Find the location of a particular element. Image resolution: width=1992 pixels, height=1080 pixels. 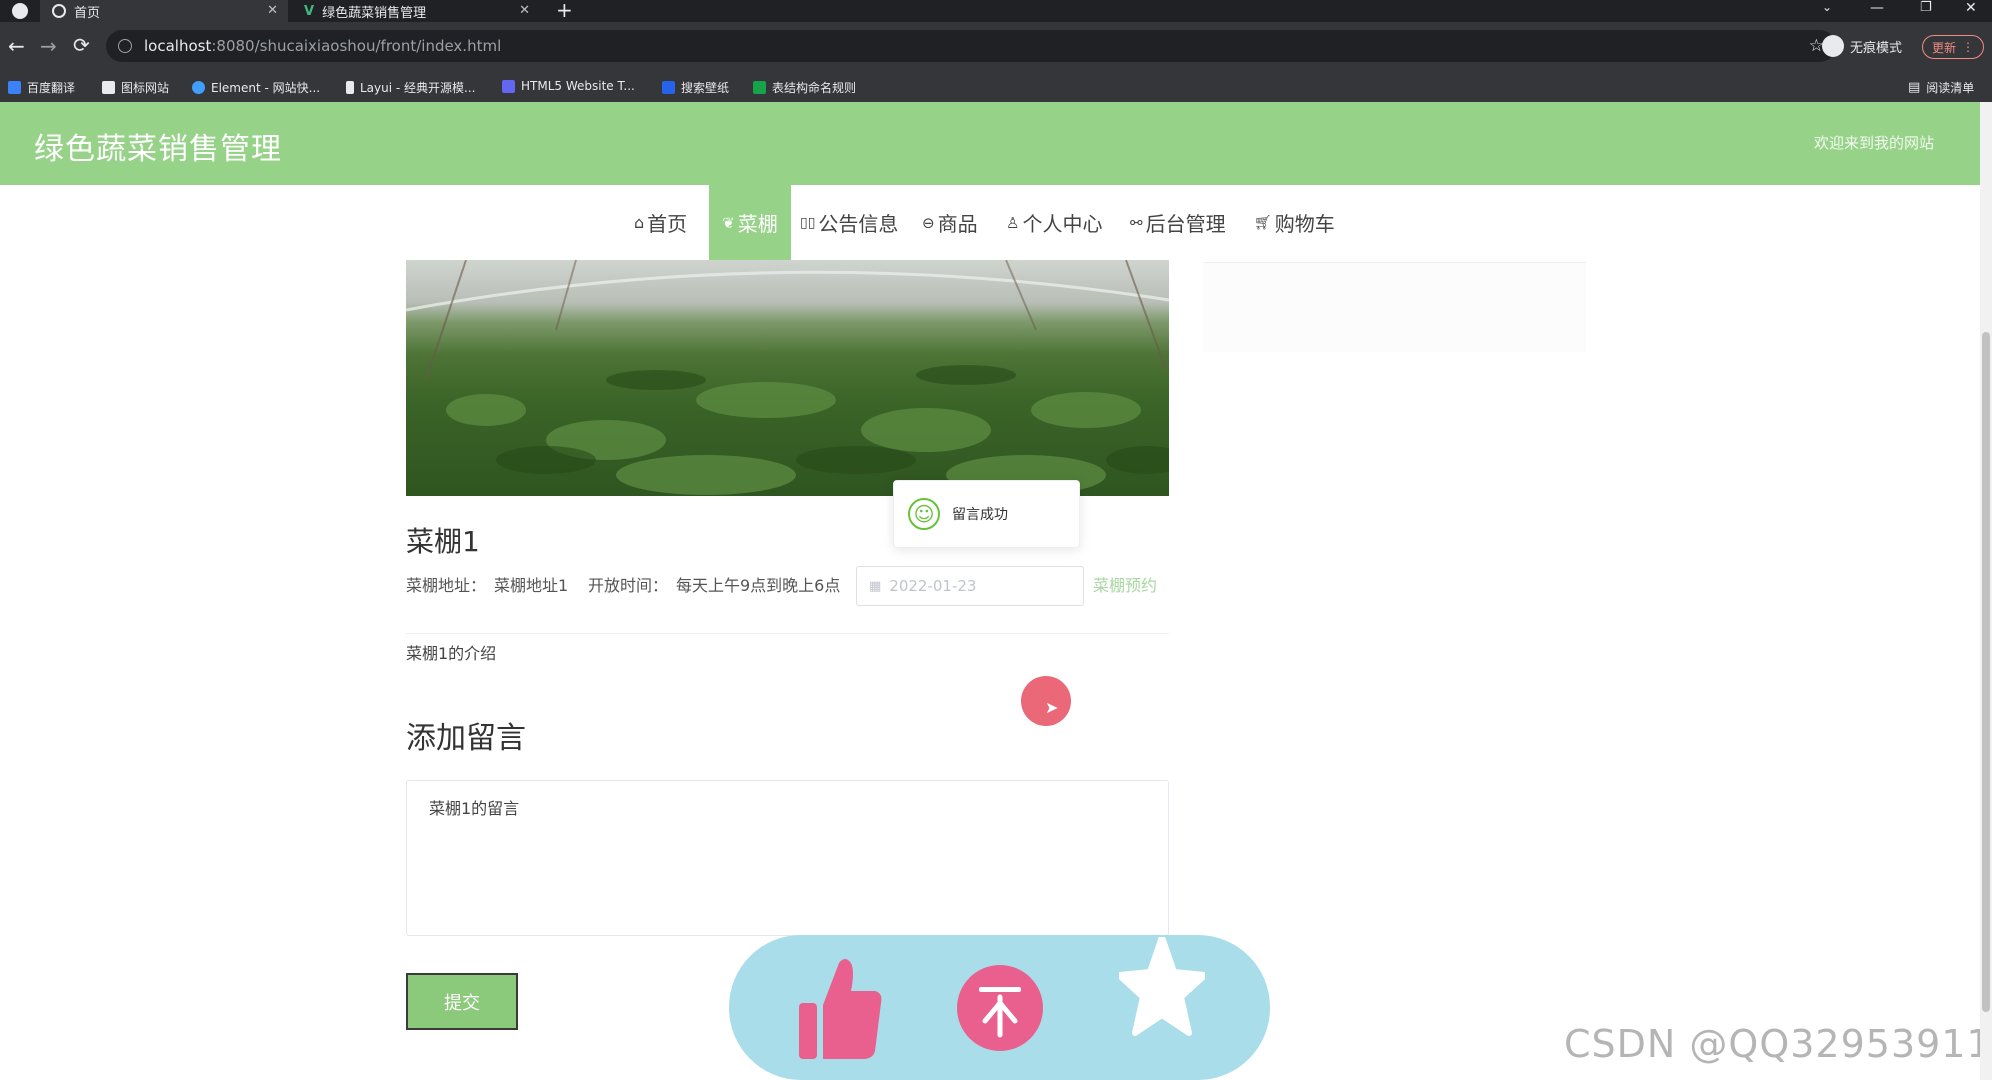

nav-label: 菜棚 is located at coordinates (757, 224).